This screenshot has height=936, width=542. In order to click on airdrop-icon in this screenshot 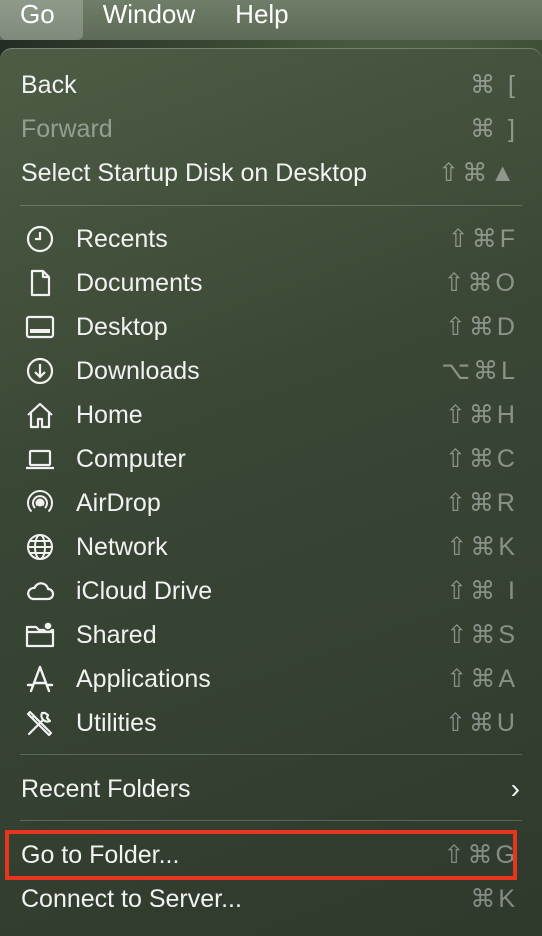, I will do `click(40, 503)`.